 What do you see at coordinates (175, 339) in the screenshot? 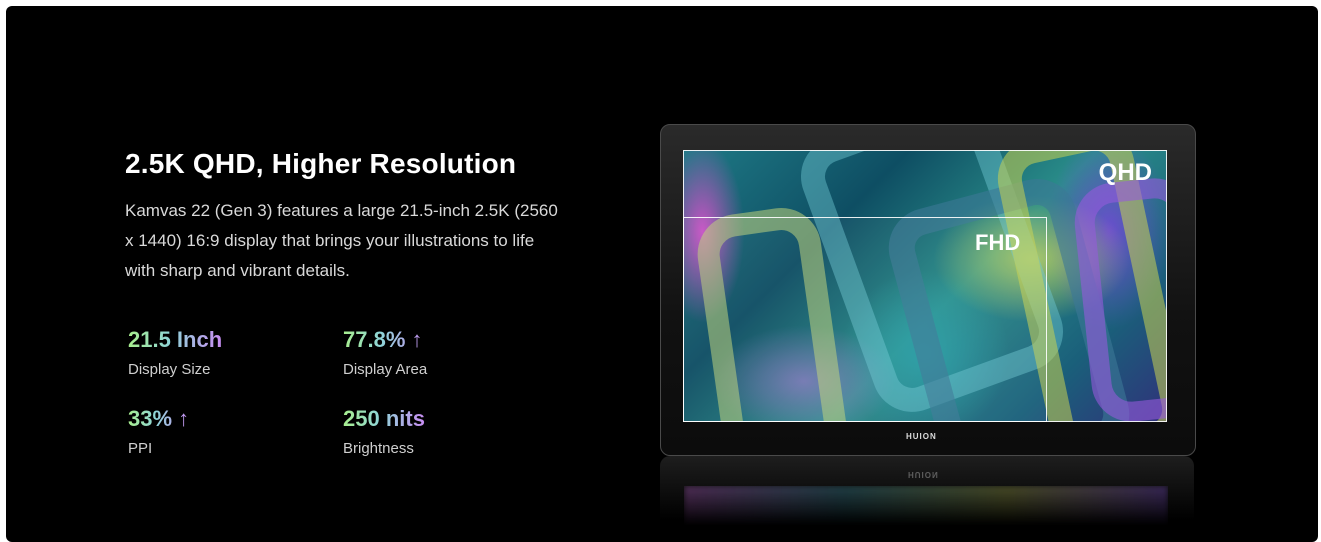
I see `stat-value: 21.5 Inch` at bounding box center [175, 339].